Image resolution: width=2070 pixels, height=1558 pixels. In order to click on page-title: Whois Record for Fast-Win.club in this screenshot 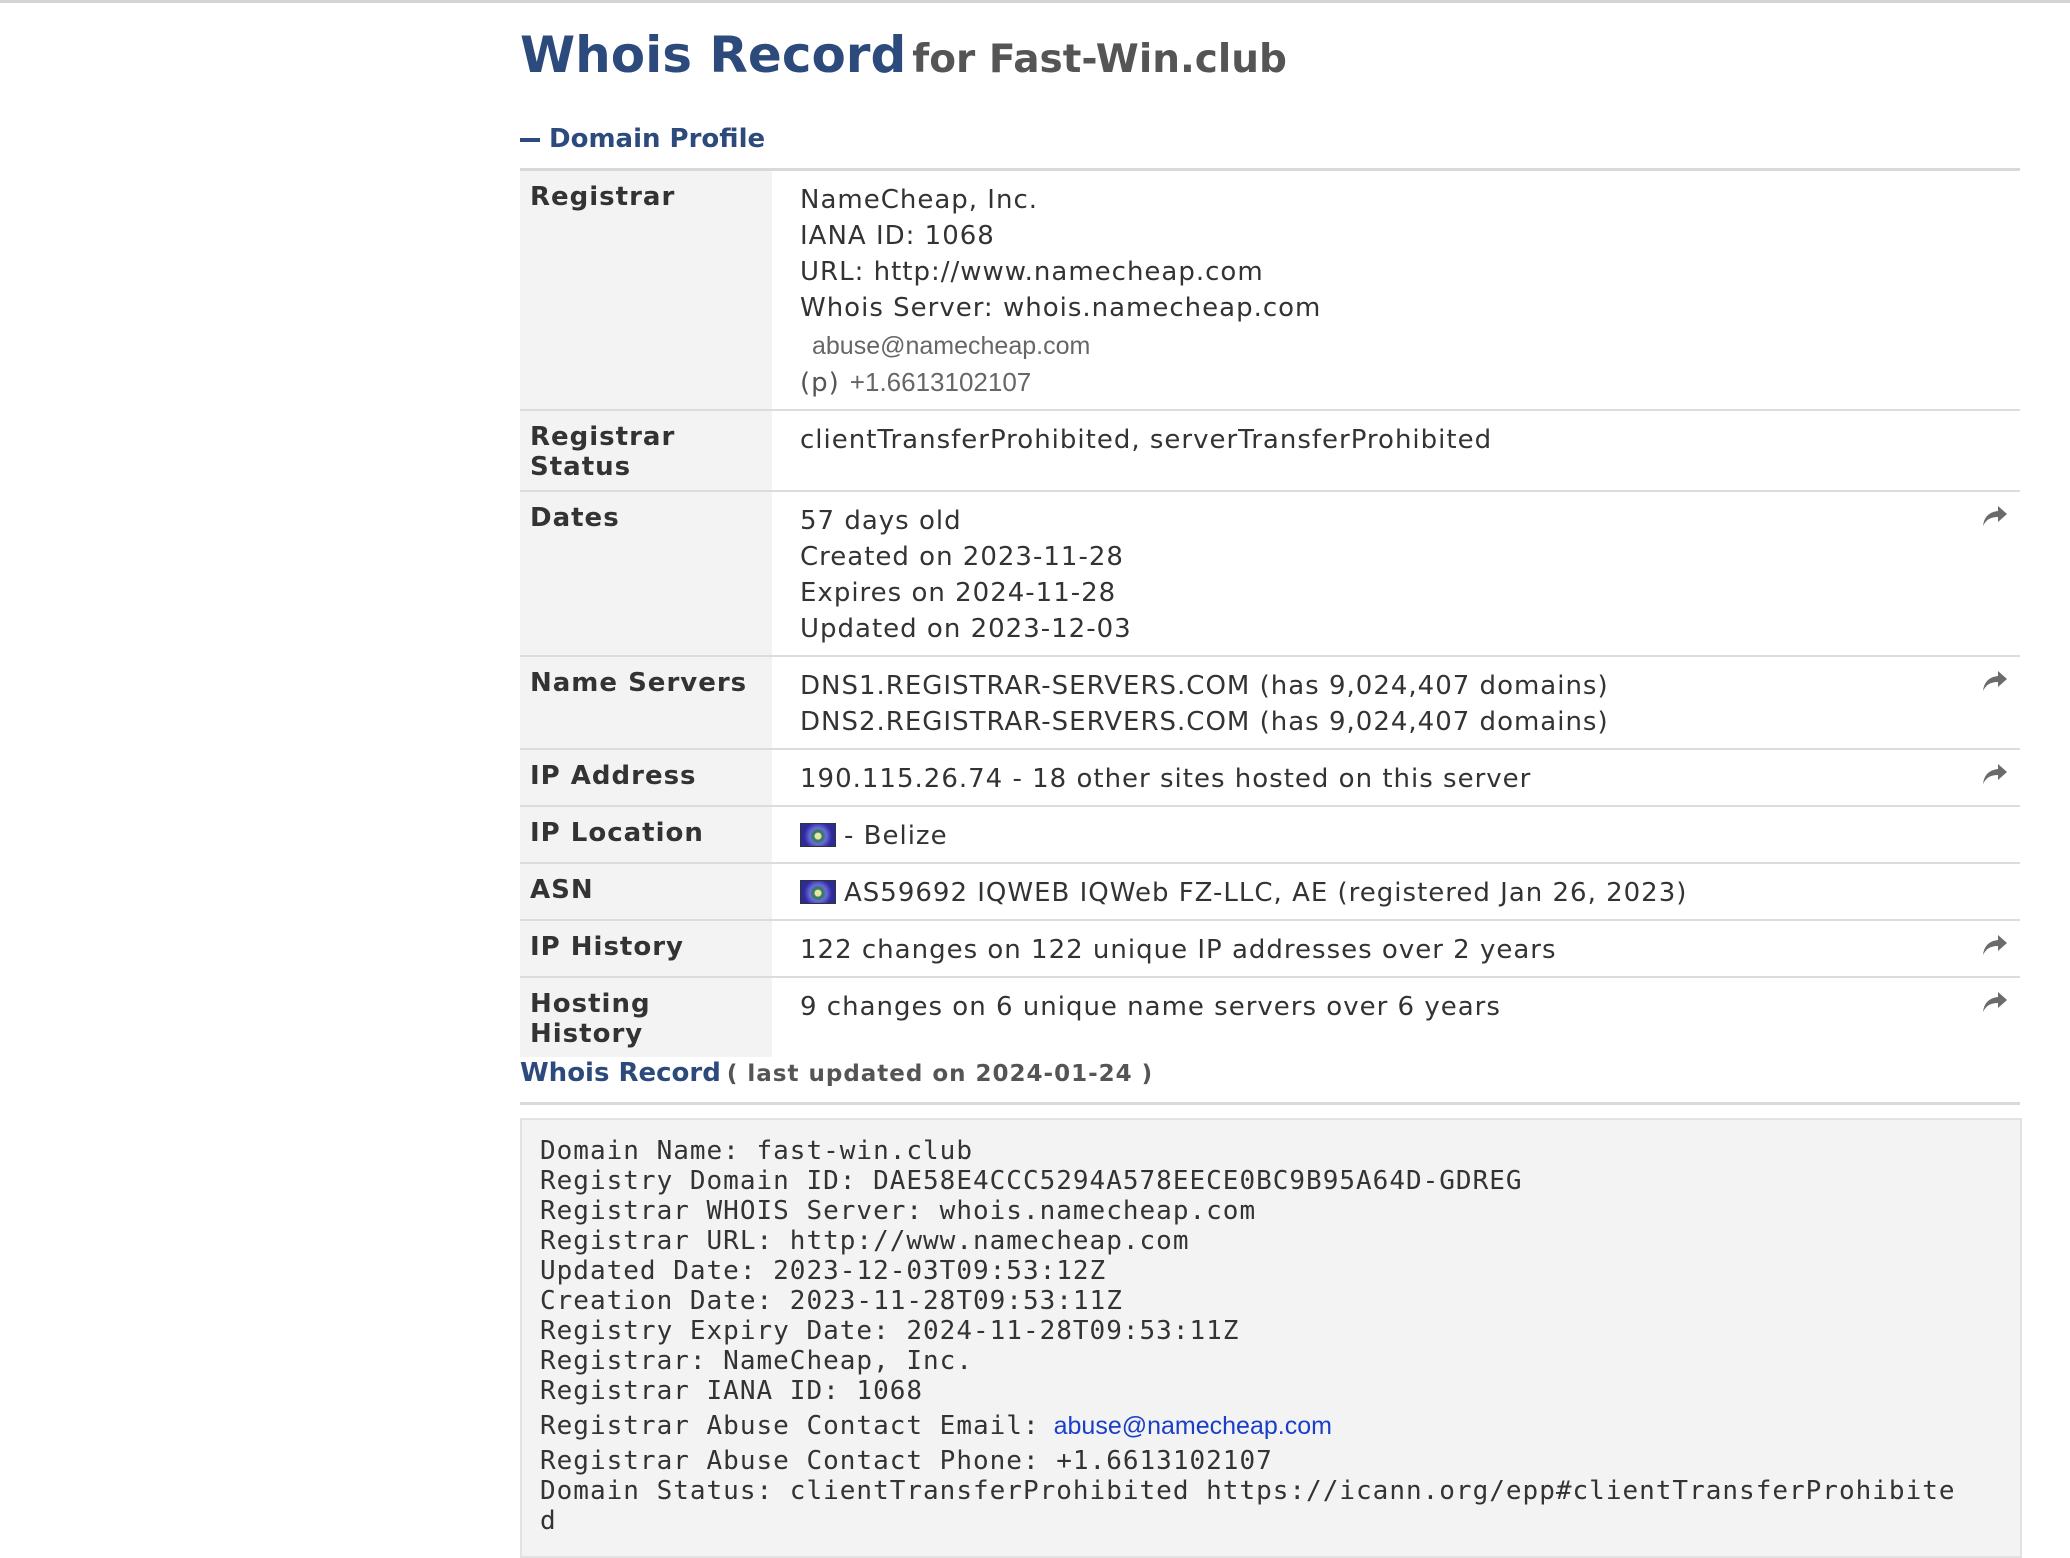, I will do `click(903, 55)`.